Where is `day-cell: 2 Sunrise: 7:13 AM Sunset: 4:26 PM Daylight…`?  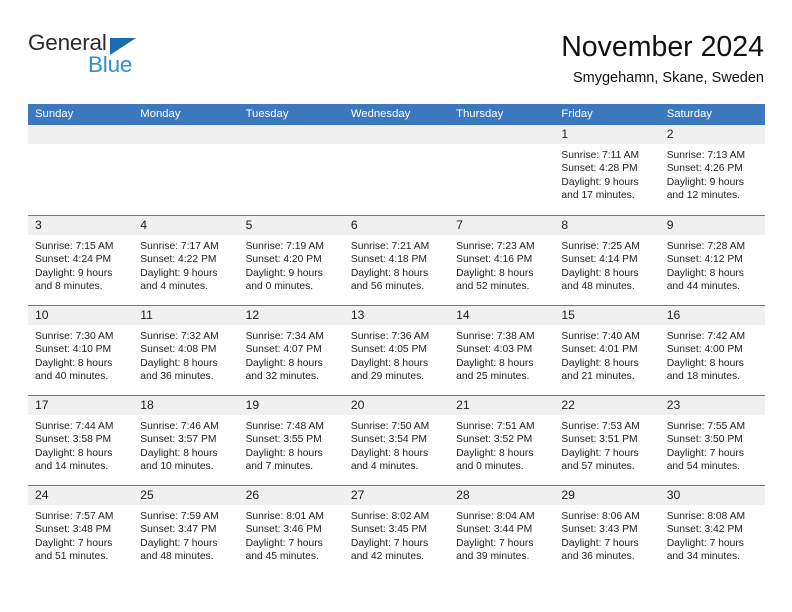
day-cell: 2 Sunrise: 7:13 AM Sunset: 4:26 PM Daylight… is located at coordinates (712, 170).